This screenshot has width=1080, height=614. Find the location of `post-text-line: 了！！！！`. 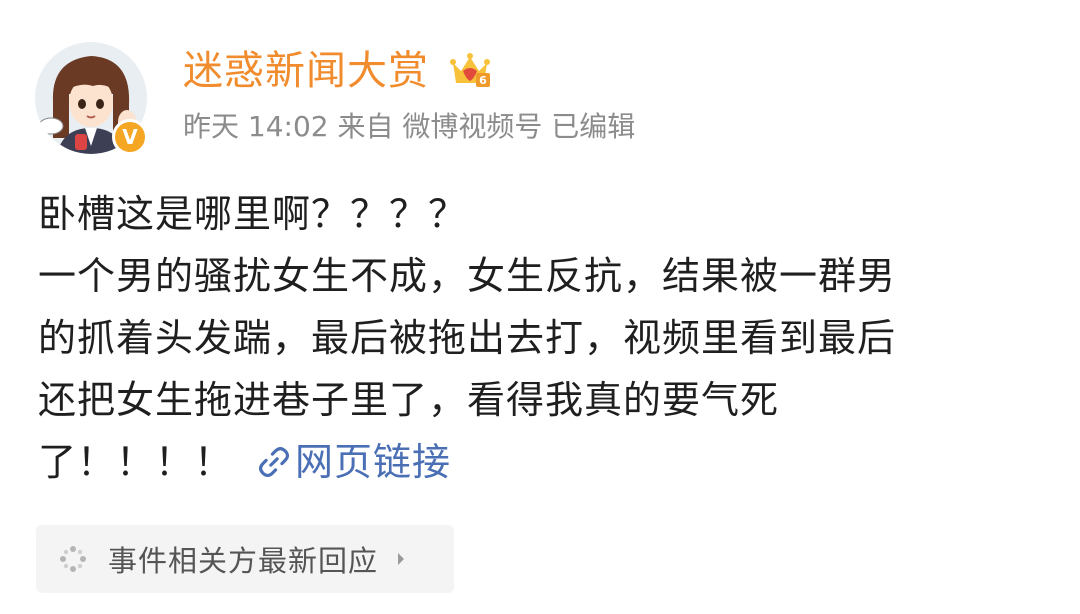

post-text-line: 了！！！！ is located at coordinates (136, 462).